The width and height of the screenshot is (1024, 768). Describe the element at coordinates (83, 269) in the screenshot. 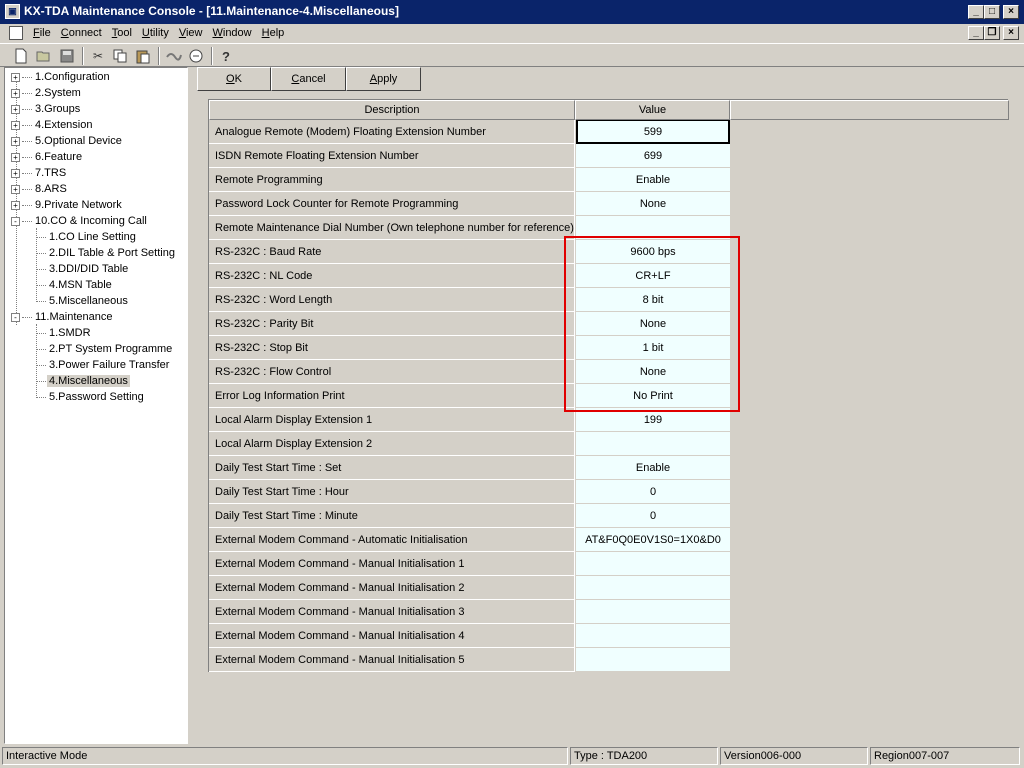

I see `tree-item-ddi-did-table: 3.DDI/DID Table` at that location.